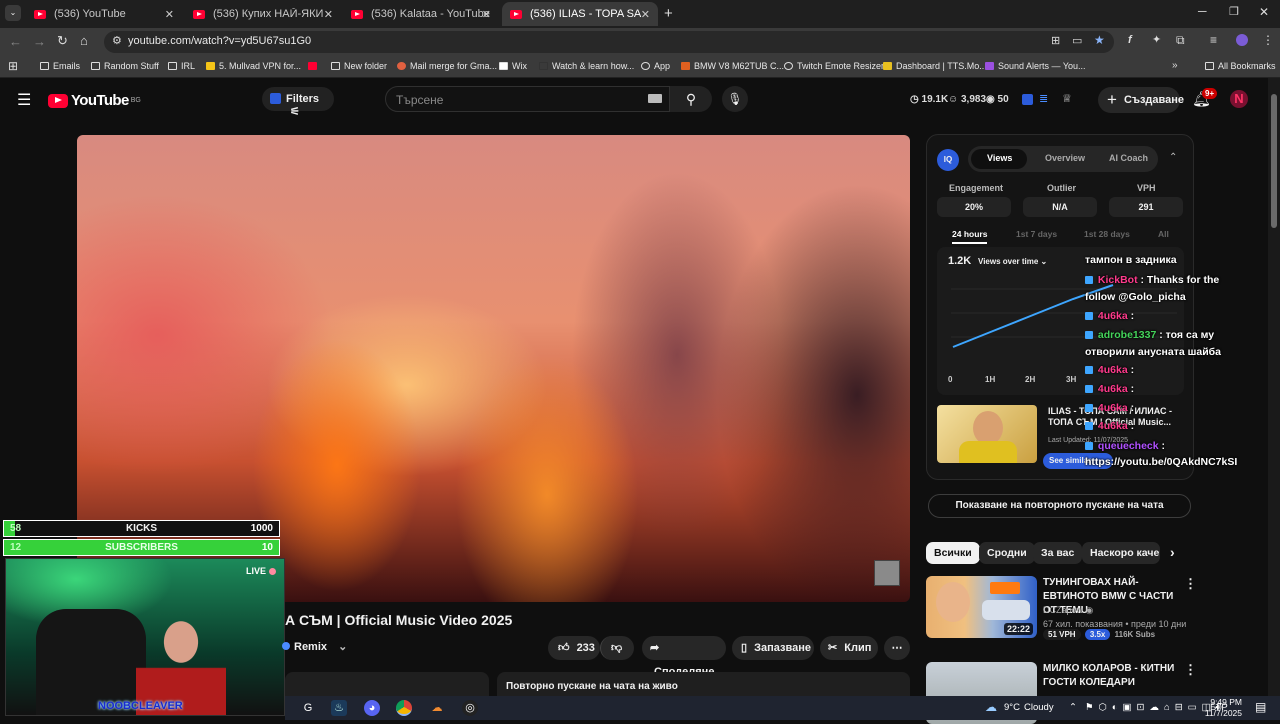 The height and width of the screenshot is (724, 1280). I want to click on recommendation-thumbnail: 22:22, so click(981, 607).